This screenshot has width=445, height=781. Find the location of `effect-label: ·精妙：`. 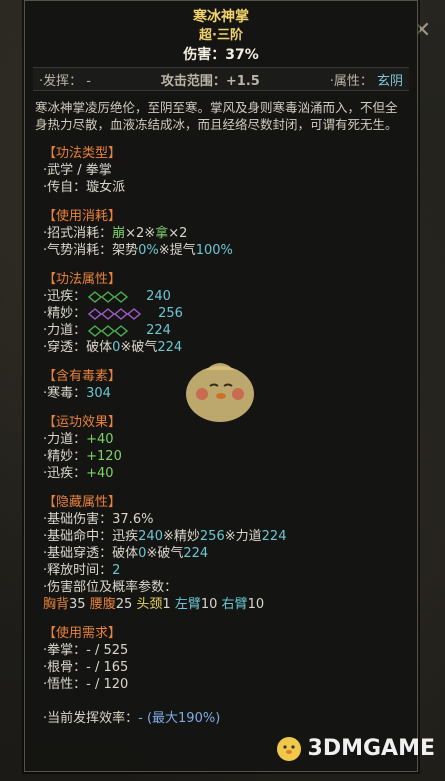

effect-label: ·精妙： is located at coordinates (65, 456).